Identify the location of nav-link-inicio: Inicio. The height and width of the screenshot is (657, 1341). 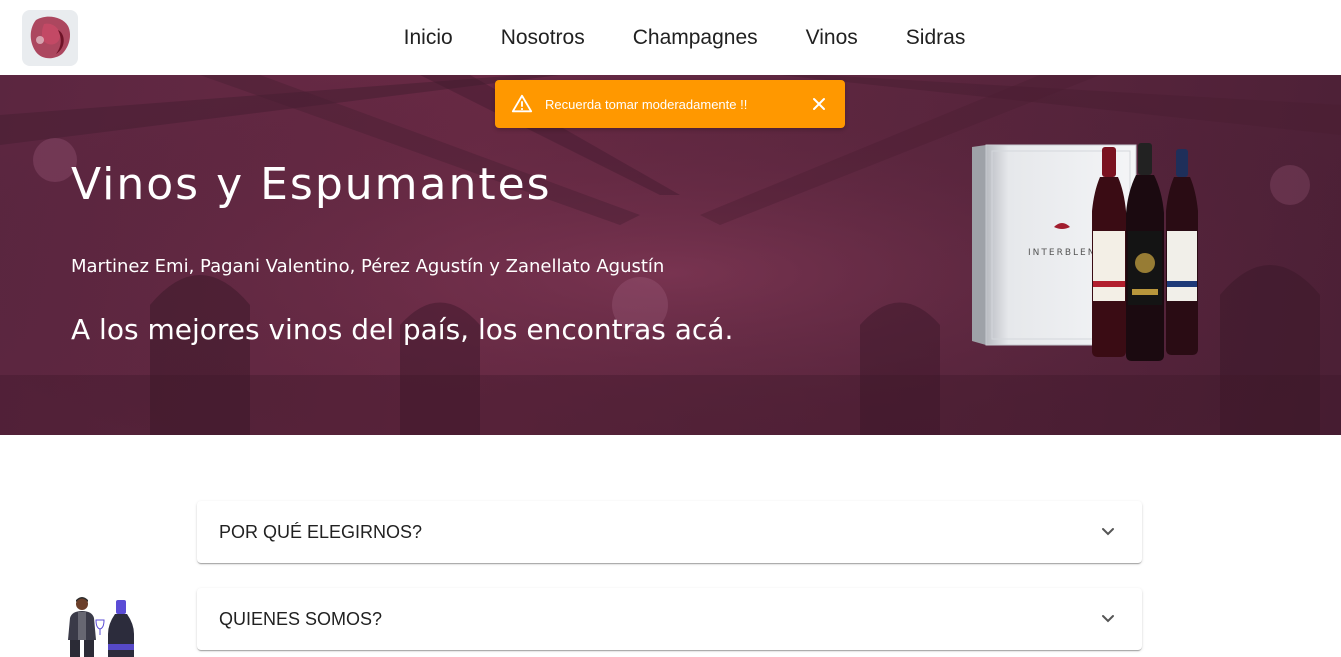
(428, 38).